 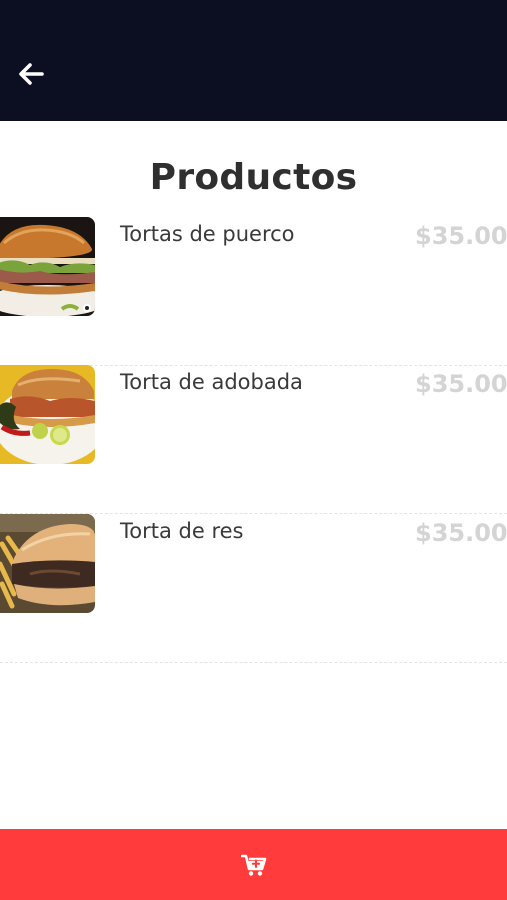 I want to click on arrow-left-icon, so click(x=31, y=74).